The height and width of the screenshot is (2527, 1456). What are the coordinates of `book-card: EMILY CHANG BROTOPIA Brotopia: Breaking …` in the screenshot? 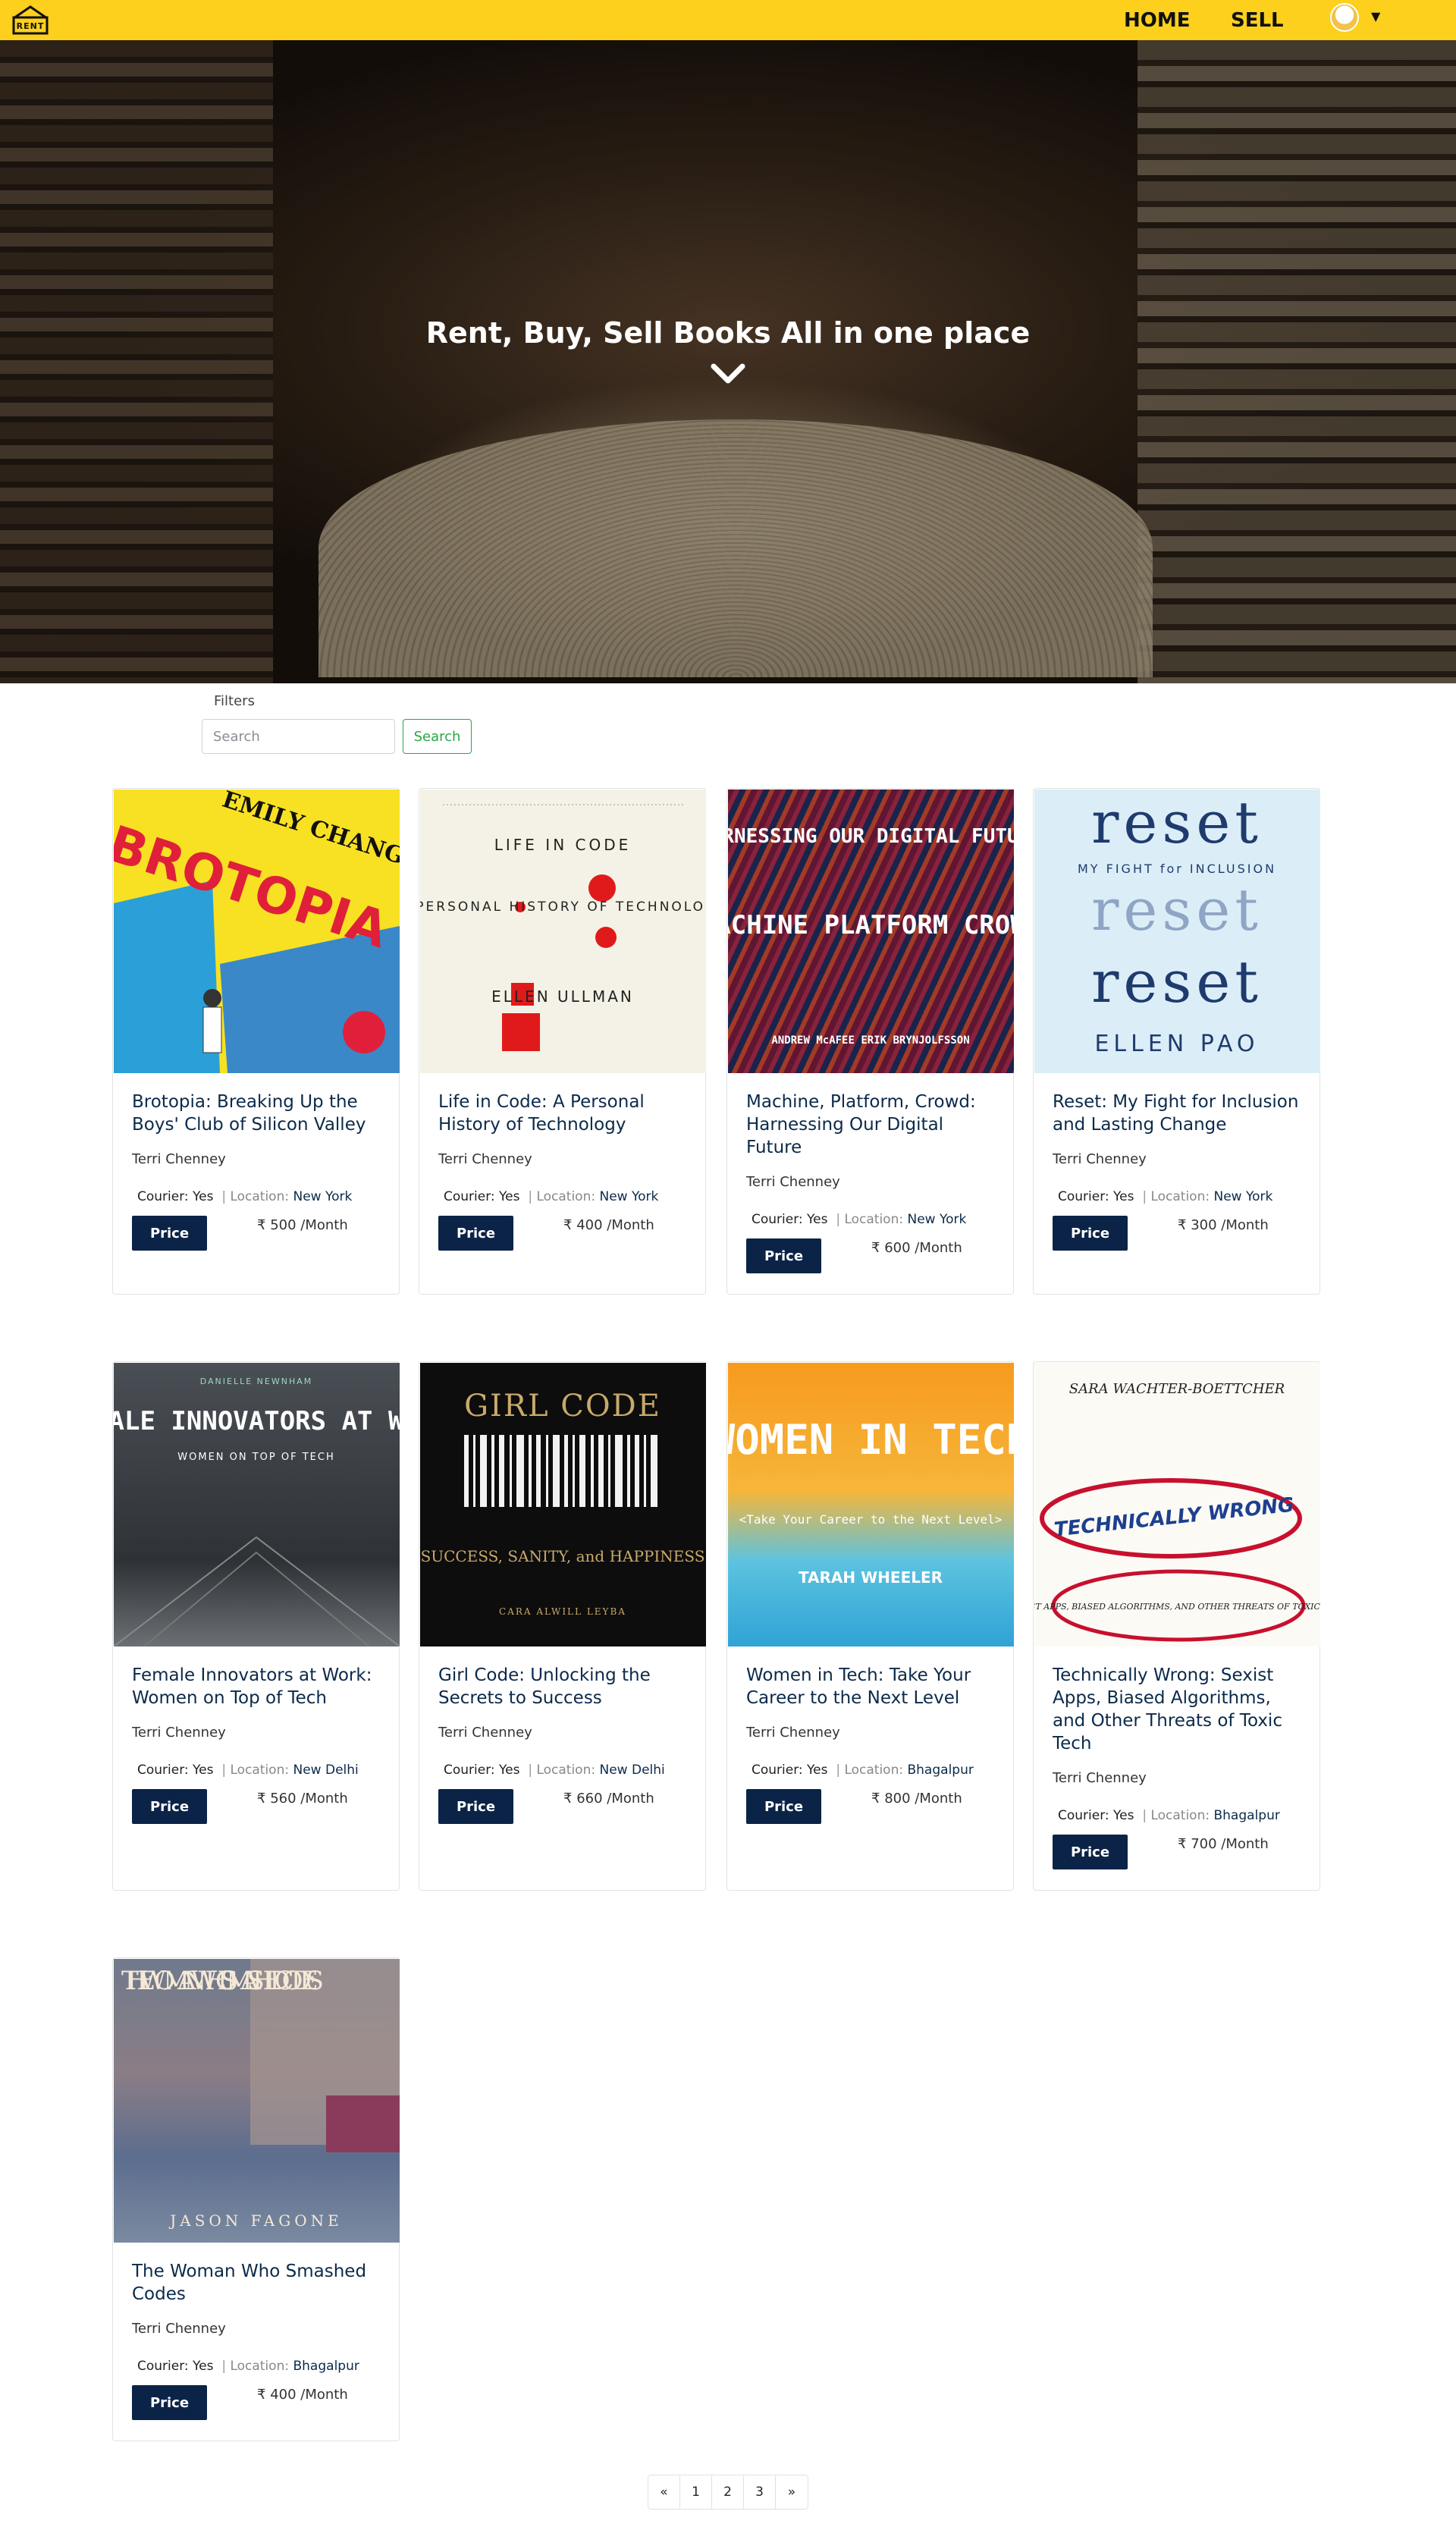 It's located at (256, 1041).